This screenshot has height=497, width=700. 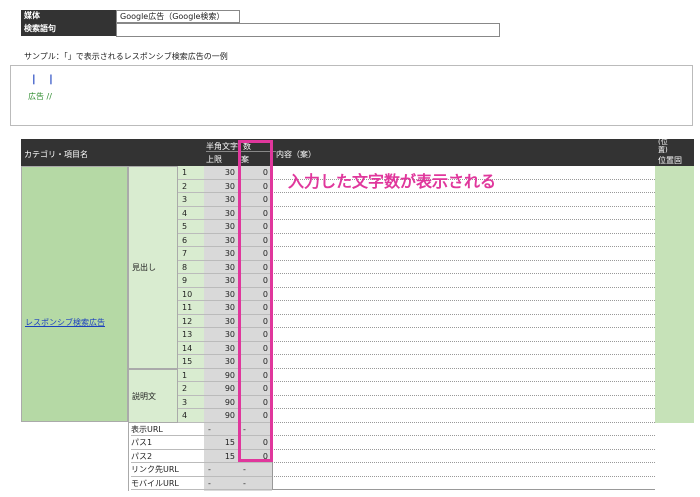 I want to click on count-highlight-box, so click(x=255, y=301).